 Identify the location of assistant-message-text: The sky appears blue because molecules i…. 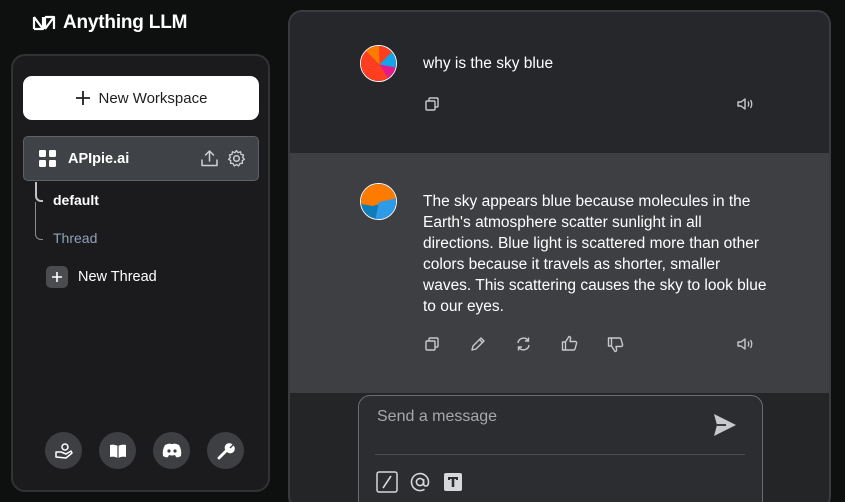
(595, 254).